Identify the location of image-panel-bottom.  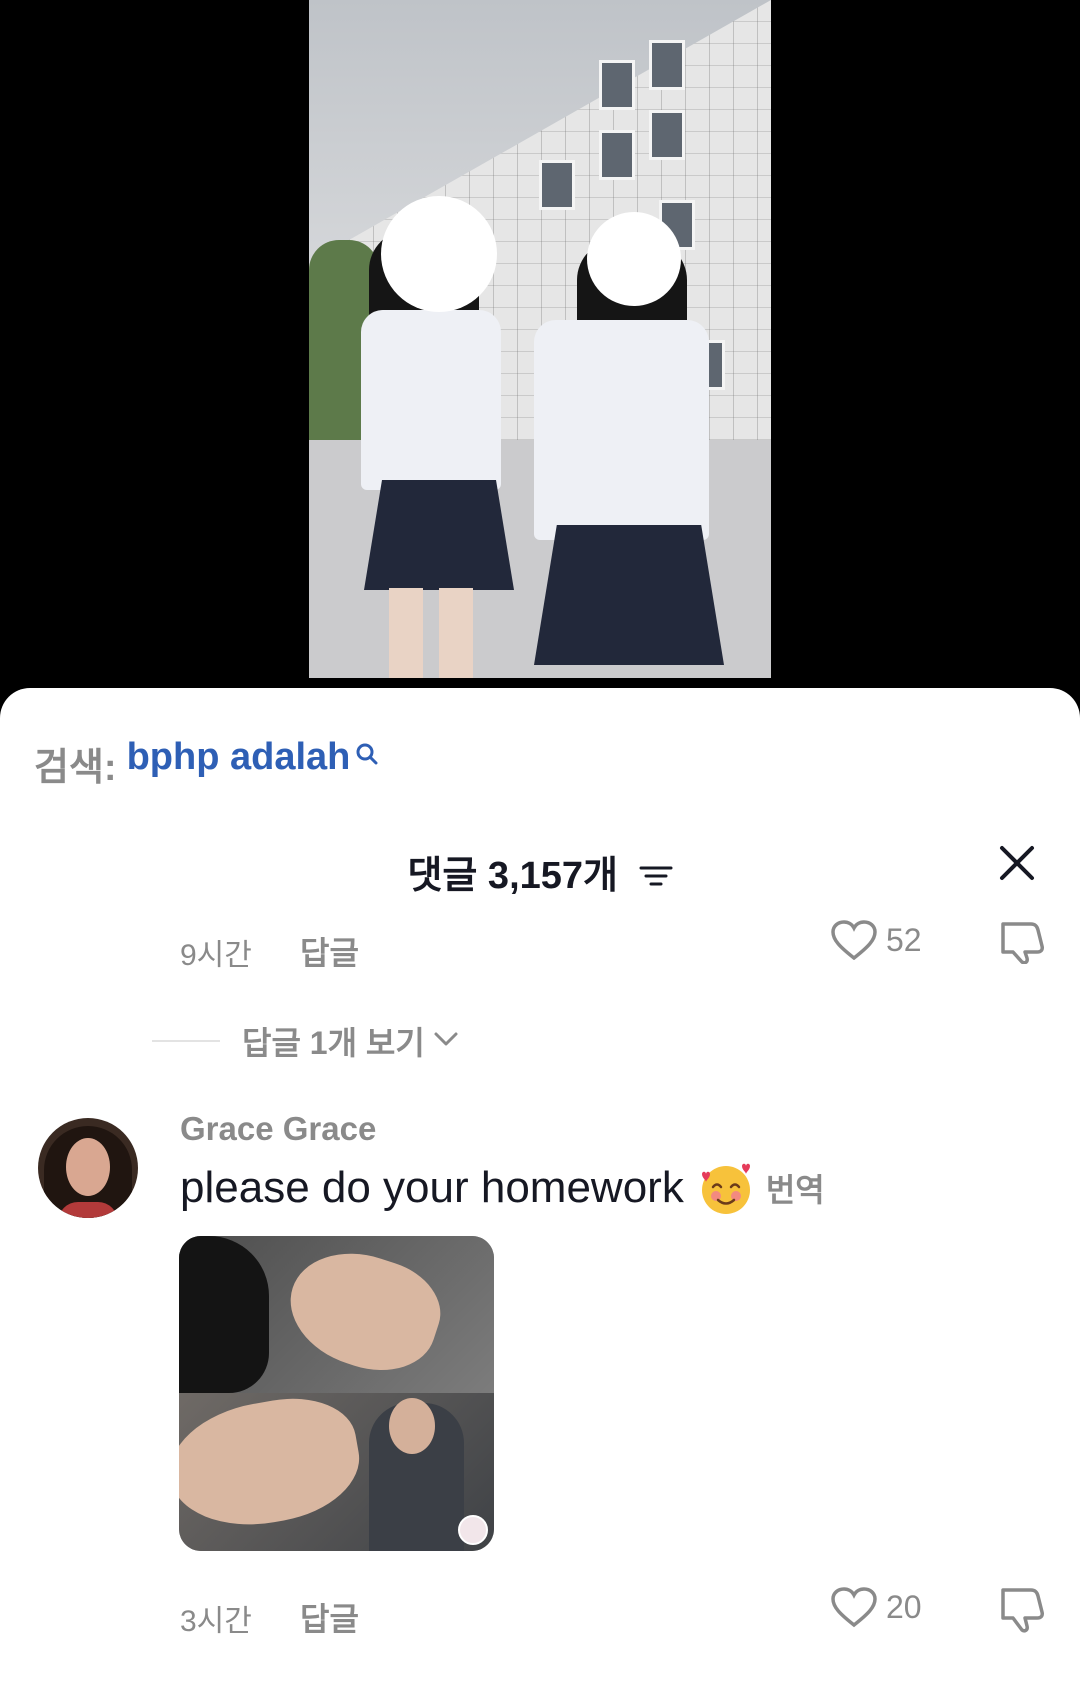
(336, 1469).